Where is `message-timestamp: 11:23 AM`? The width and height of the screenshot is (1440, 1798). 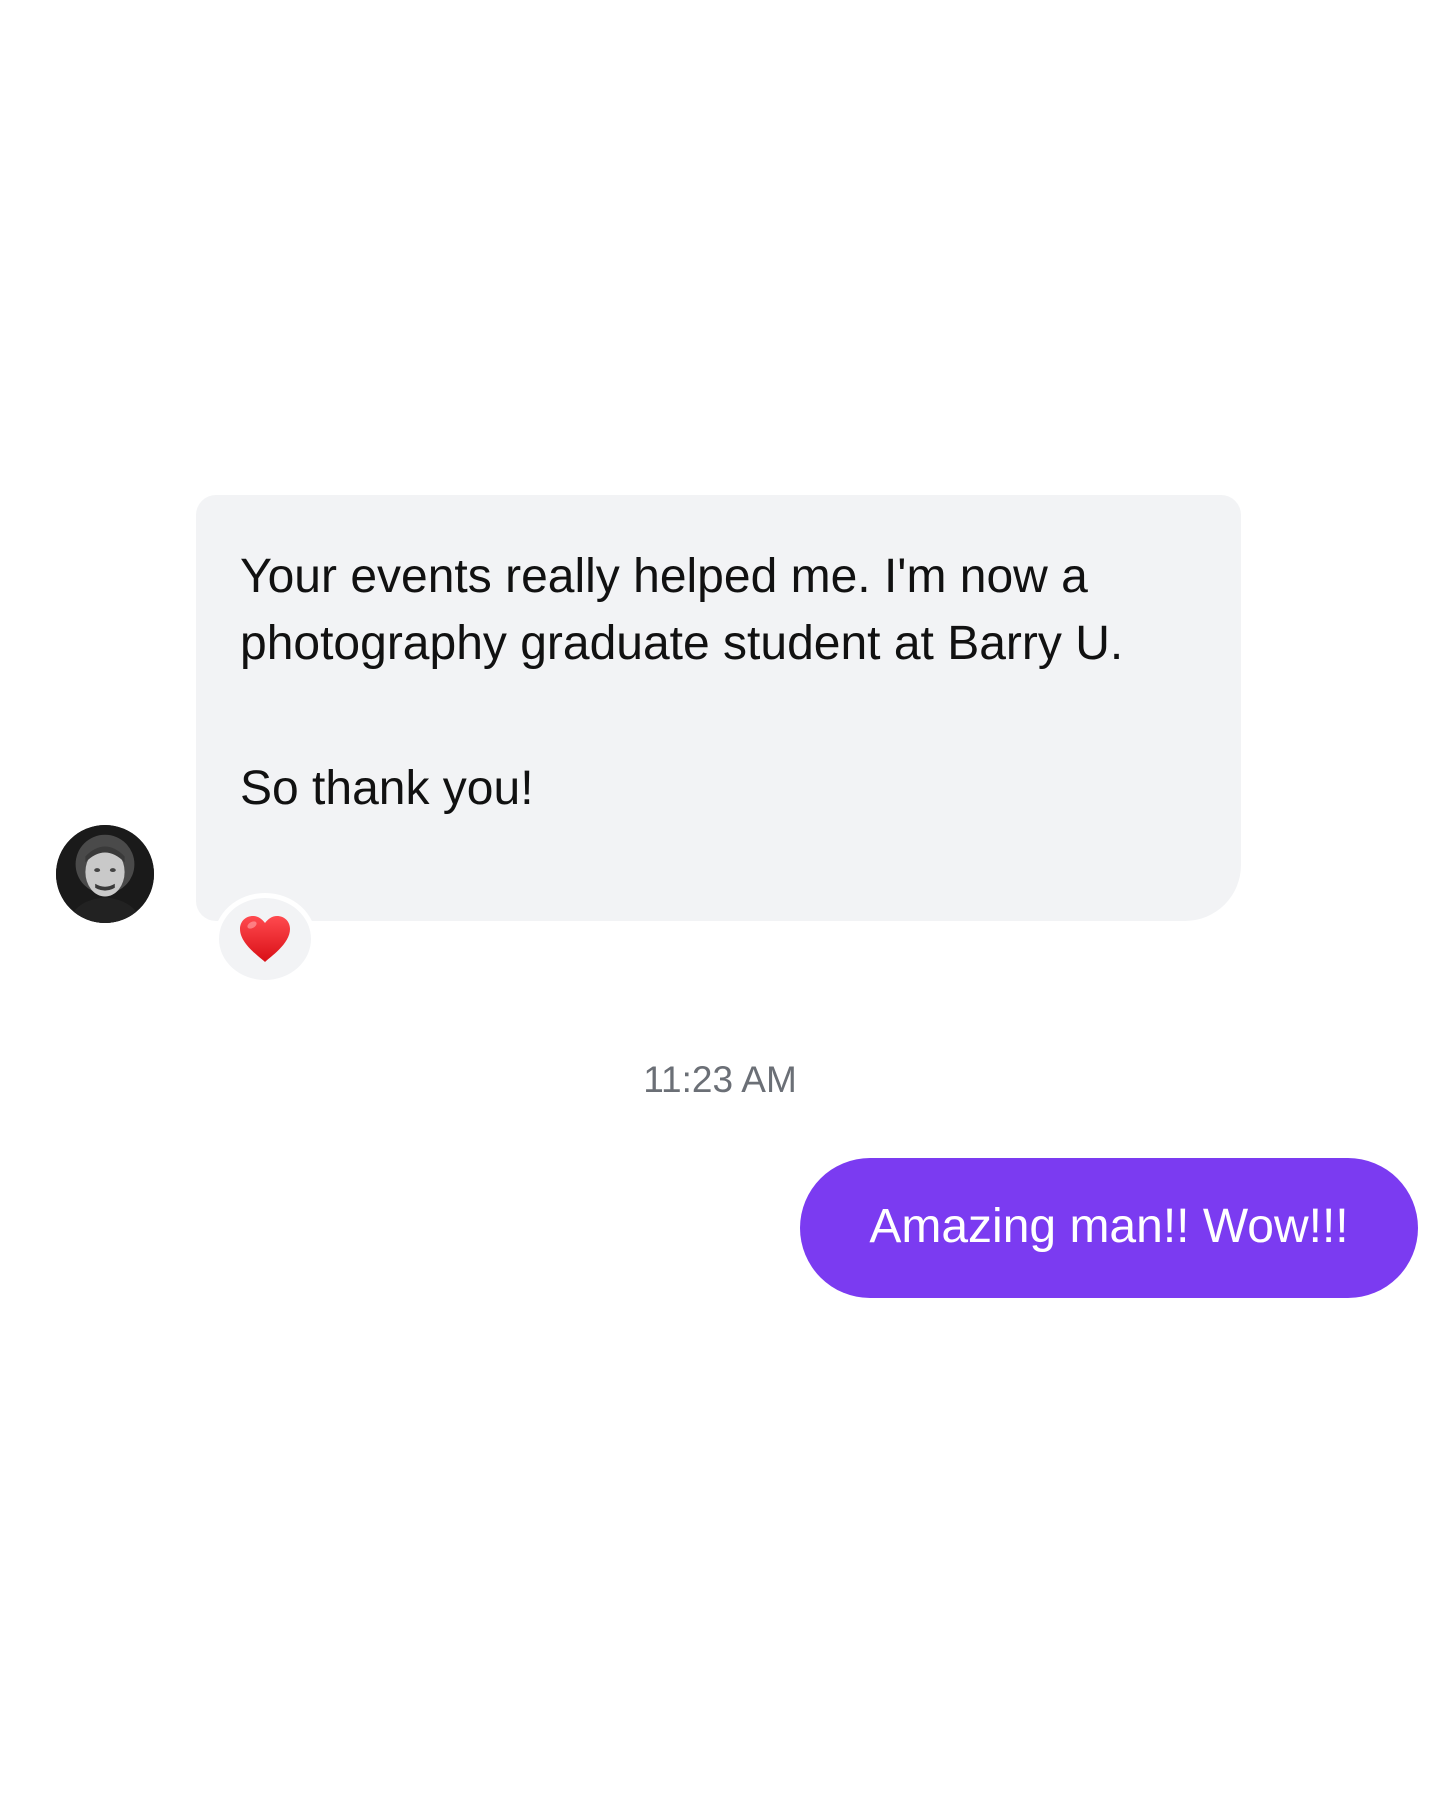
message-timestamp: 11:23 AM is located at coordinates (720, 1079).